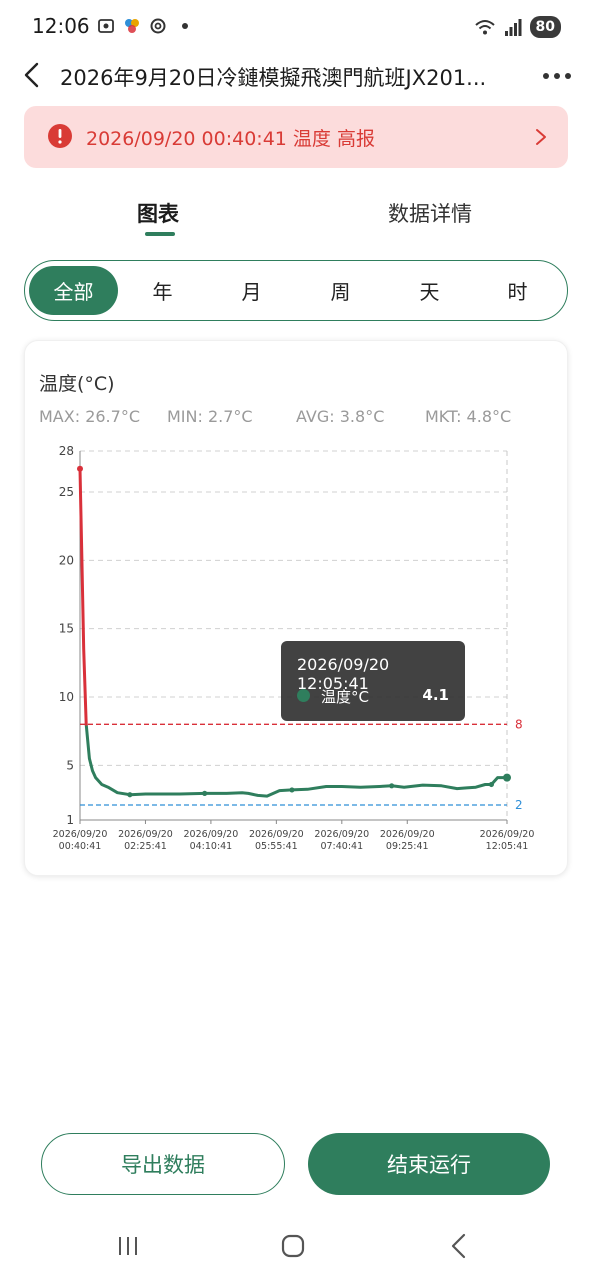 Image resolution: width=591 pixels, height=1280 pixels. Describe the element at coordinates (80, 468) in the screenshot. I see `start-point` at that location.